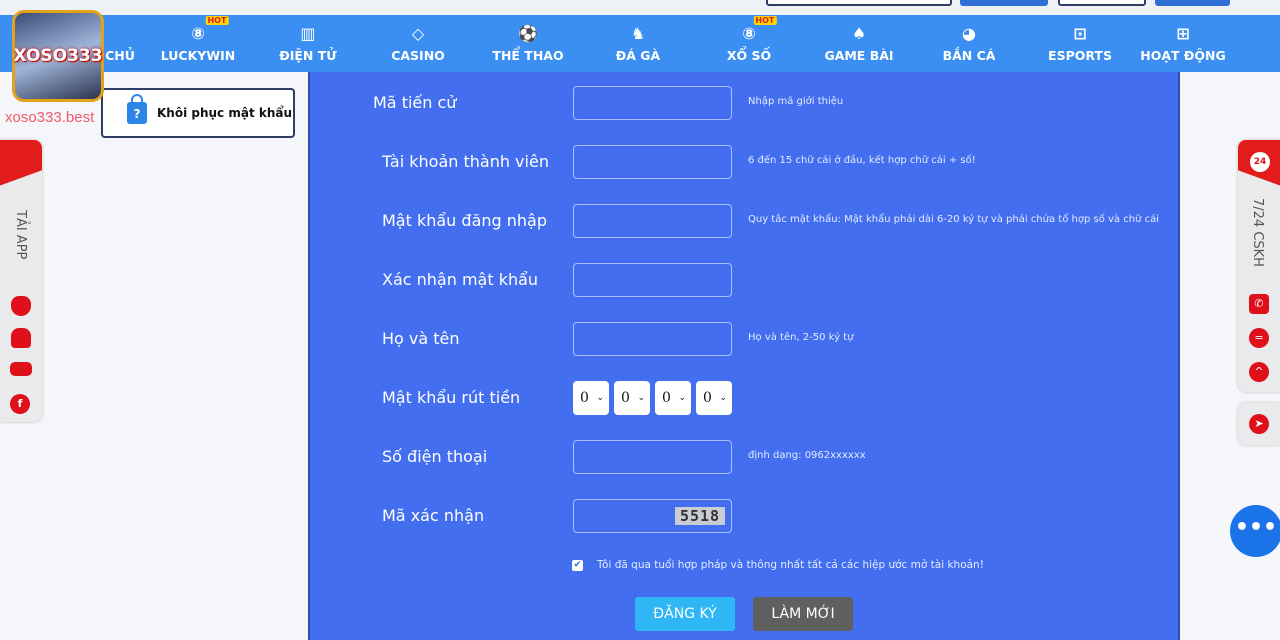 The width and height of the screenshot is (1280, 640). Describe the element at coordinates (1080, 33) in the screenshot. I see `gamepad-icon: ⊡` at that location.